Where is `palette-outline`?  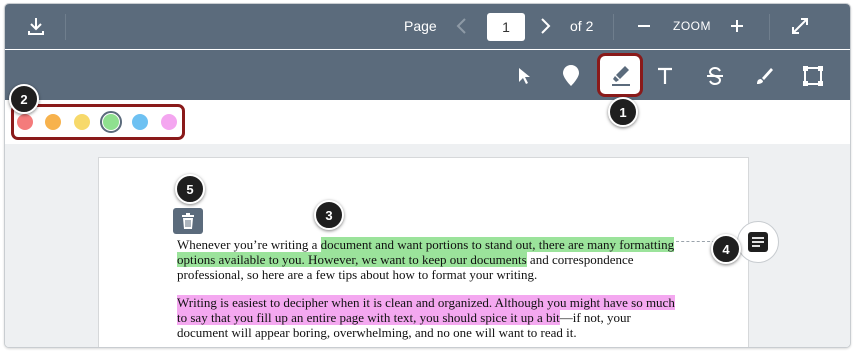 palette-outline is located at coordinates (98, 122).